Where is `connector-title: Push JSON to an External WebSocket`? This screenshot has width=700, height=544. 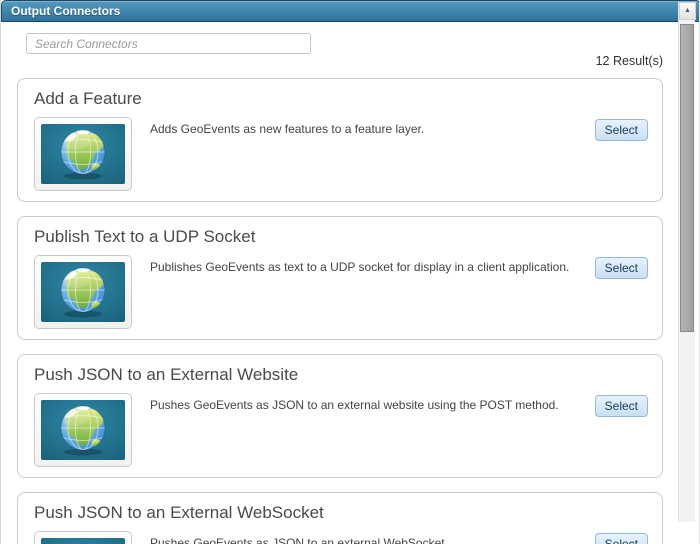
connector-title: Push JSON to an External WebSocket is located at coordinates (179, 512).